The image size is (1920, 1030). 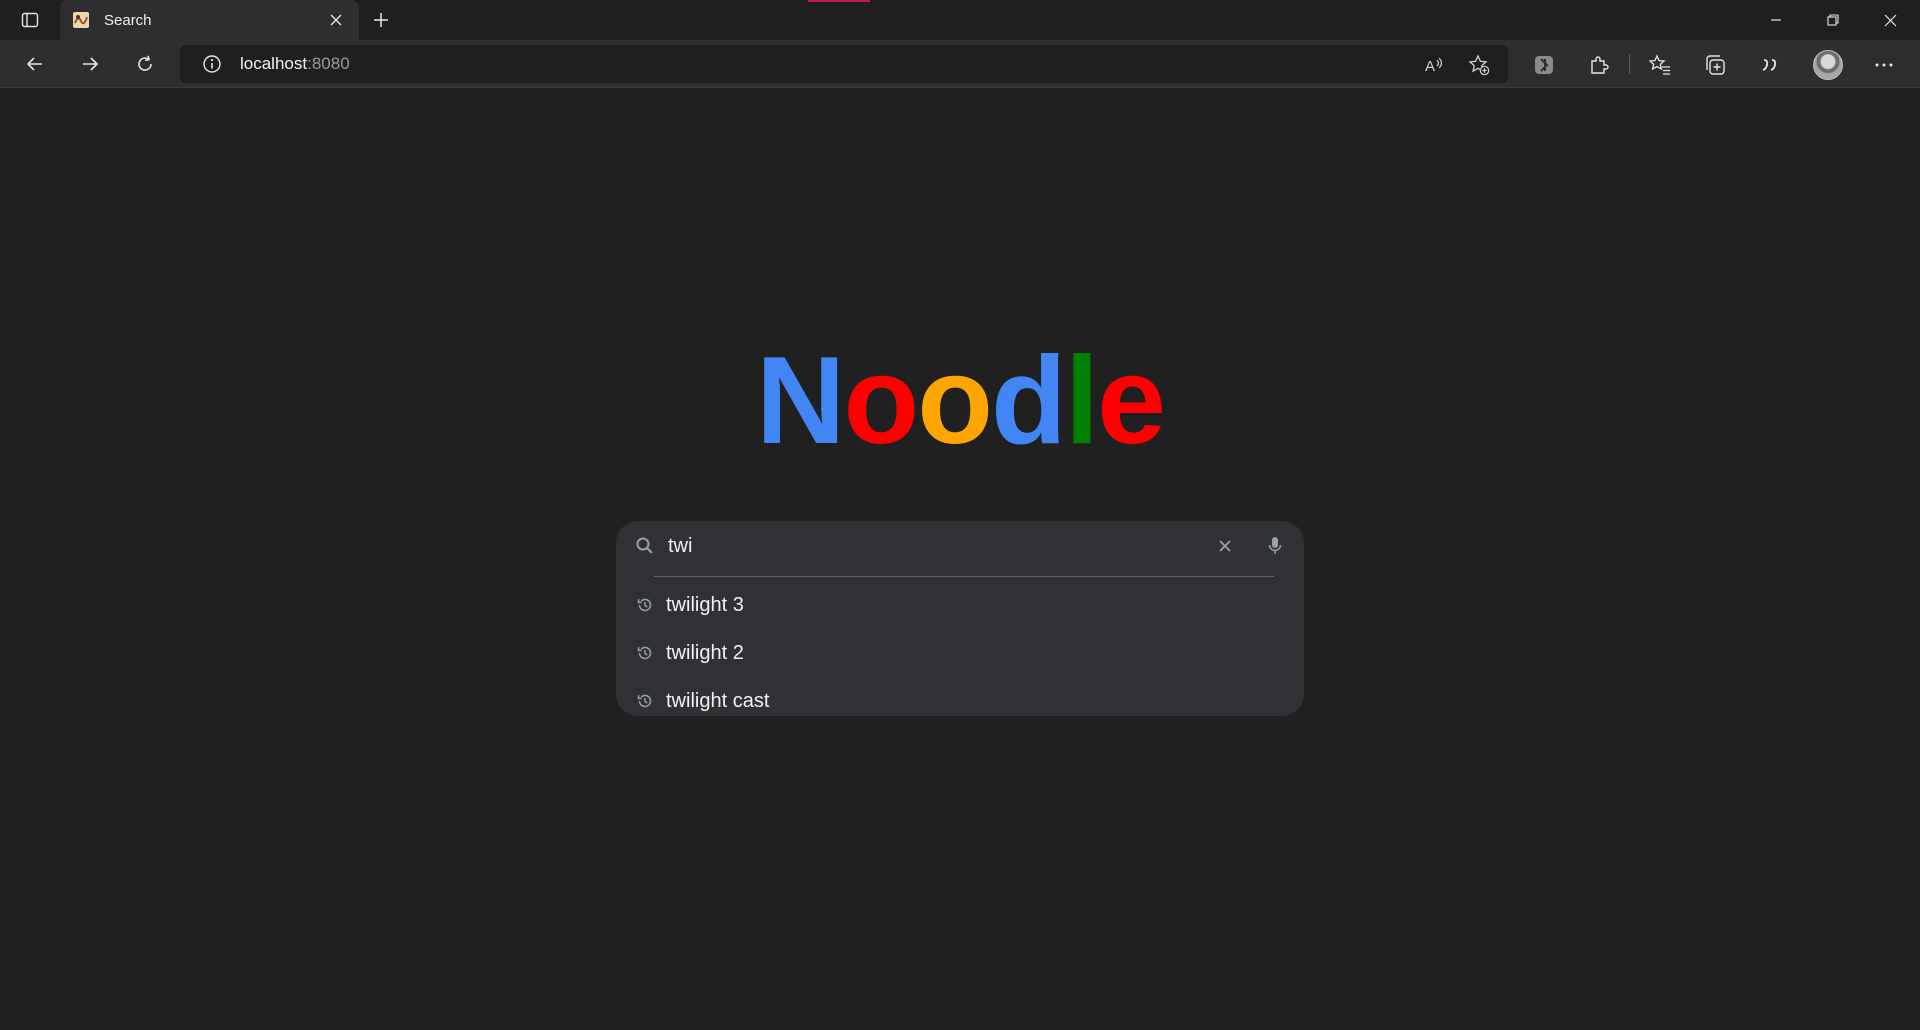 I want to click on clear-search-button, so click(x=1225, y=546).